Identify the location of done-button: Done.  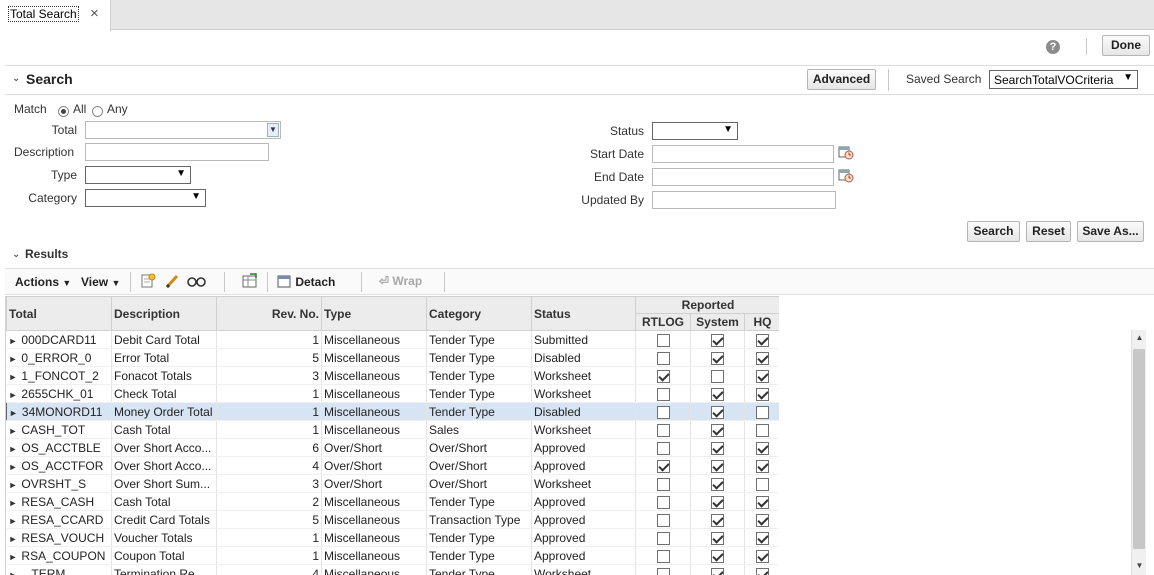
(1126, 45).